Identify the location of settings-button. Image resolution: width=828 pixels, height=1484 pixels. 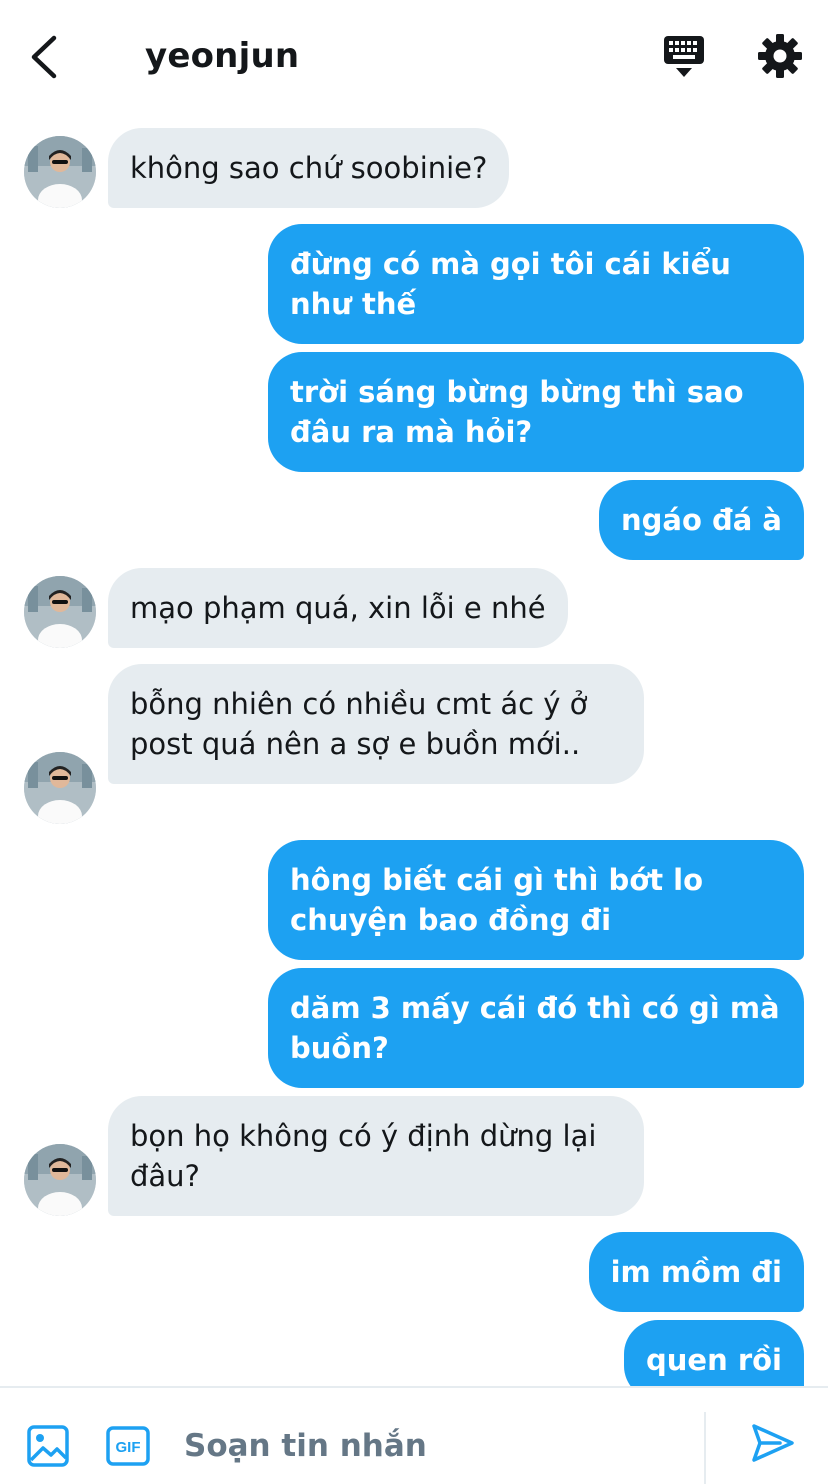
(780, 56).